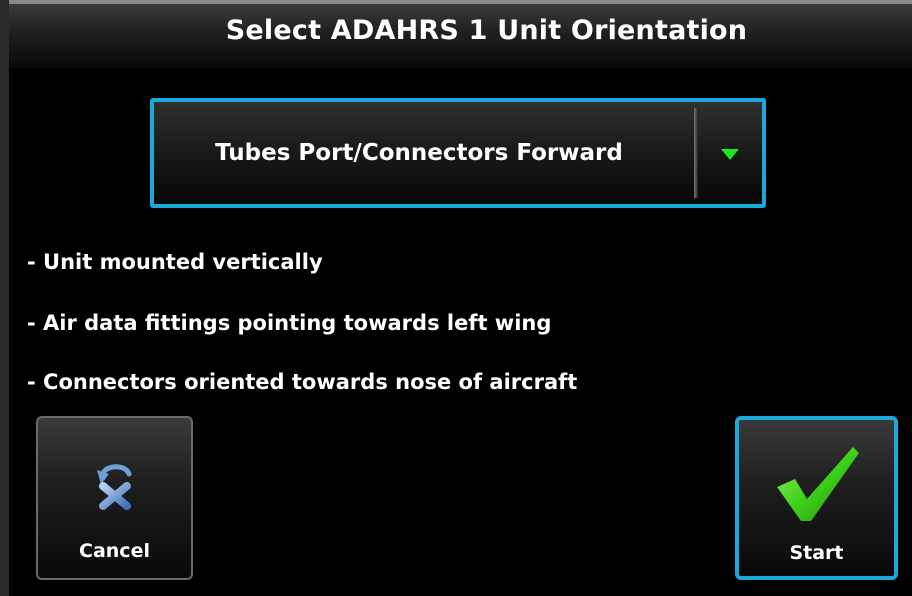 This screenshot has height=596, width=912. Describe the element at coordinates (816, 553) in the screenshot. I see `start-button-label: Start` at that location.